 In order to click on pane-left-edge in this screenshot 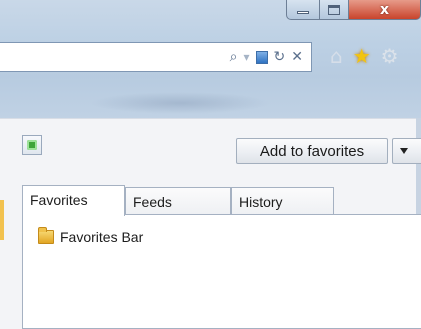, I will do `click(2, 220)`.